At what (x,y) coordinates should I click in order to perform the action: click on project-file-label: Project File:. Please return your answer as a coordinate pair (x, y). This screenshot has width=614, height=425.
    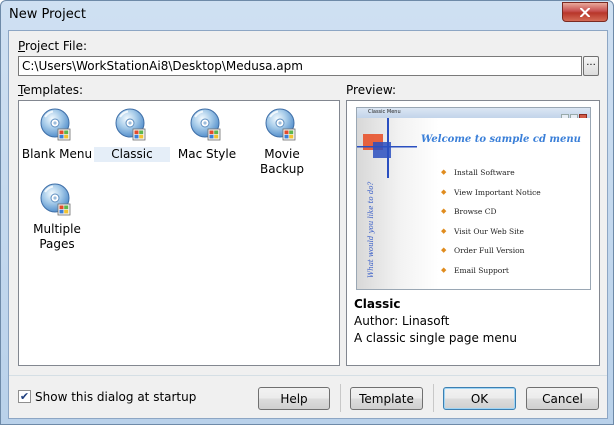
    Looking at the image, I should click on (52, 46).